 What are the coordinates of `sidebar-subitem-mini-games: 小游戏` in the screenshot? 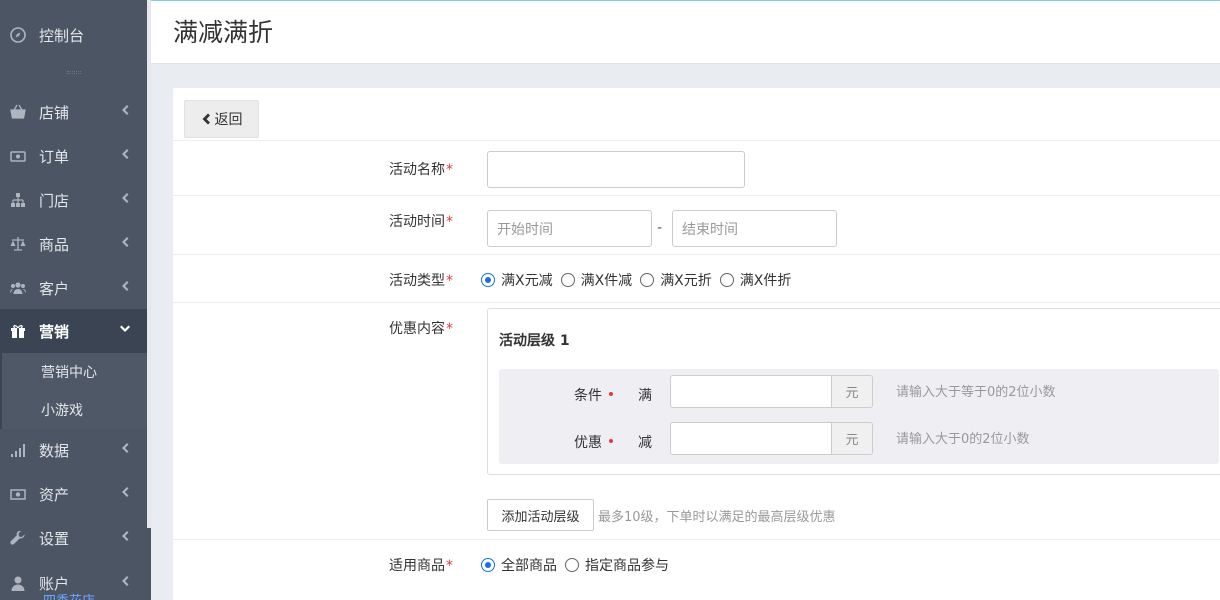 It's located at (73, 410).